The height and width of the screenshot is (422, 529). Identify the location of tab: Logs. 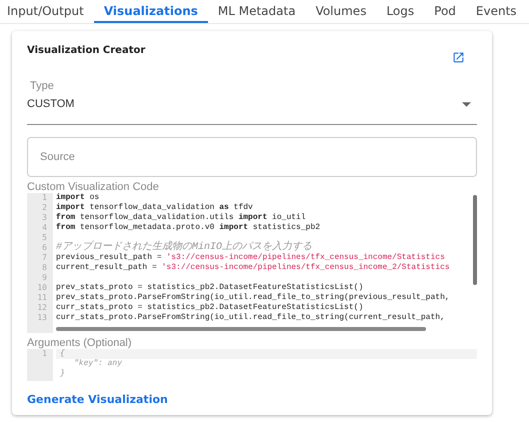
(400, 11).